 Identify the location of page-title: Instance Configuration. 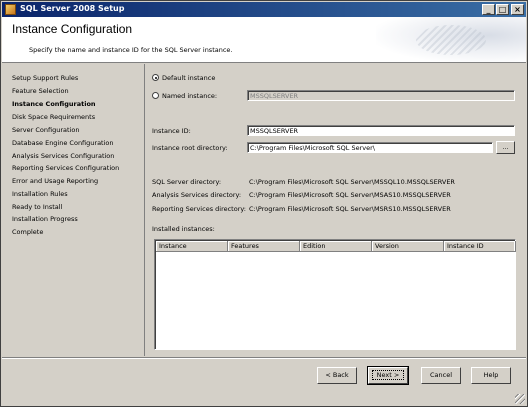
(72, 29).